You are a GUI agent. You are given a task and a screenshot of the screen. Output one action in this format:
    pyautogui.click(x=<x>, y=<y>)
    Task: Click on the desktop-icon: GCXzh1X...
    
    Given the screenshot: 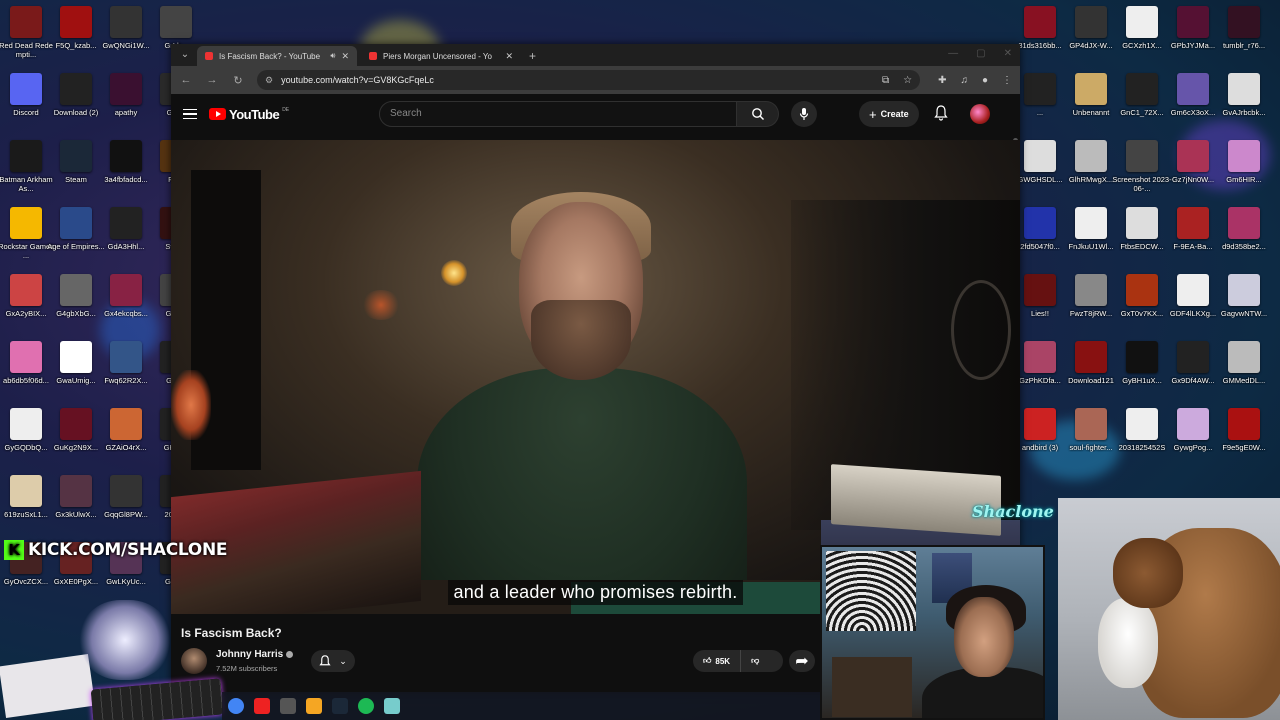 What is the action you would take?
    pyautogui.click(x=1142, y=38)
    